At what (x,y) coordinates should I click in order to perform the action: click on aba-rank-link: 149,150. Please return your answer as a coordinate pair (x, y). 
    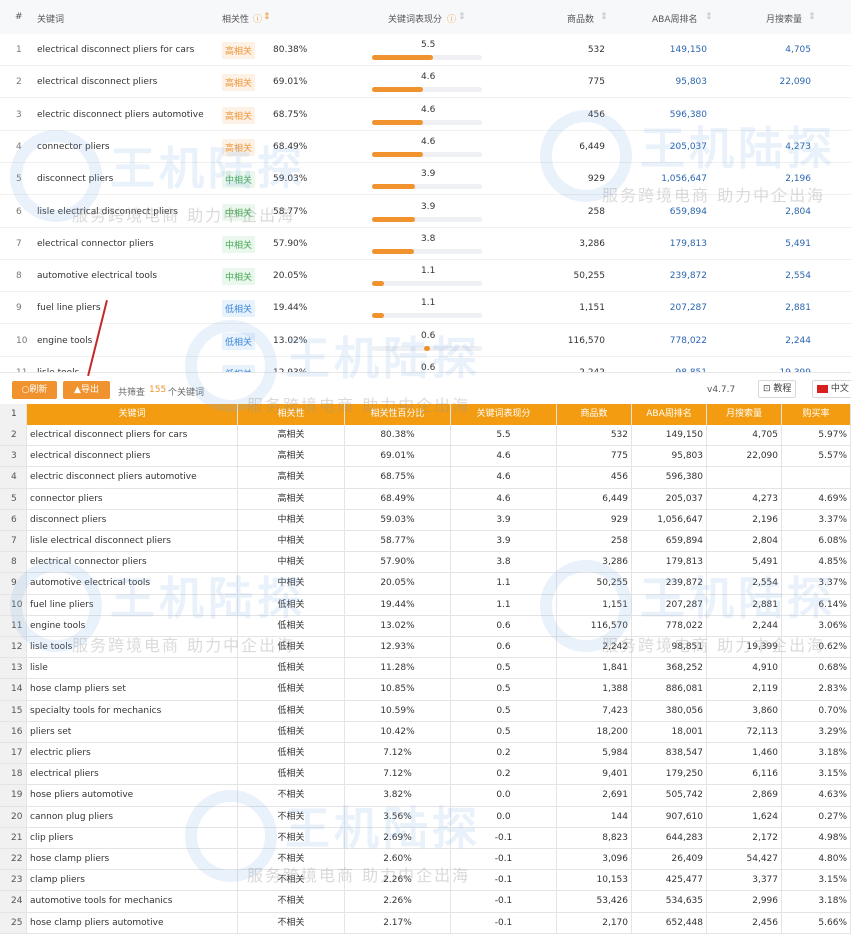
    Looking at the image, I should click on (688, 50).